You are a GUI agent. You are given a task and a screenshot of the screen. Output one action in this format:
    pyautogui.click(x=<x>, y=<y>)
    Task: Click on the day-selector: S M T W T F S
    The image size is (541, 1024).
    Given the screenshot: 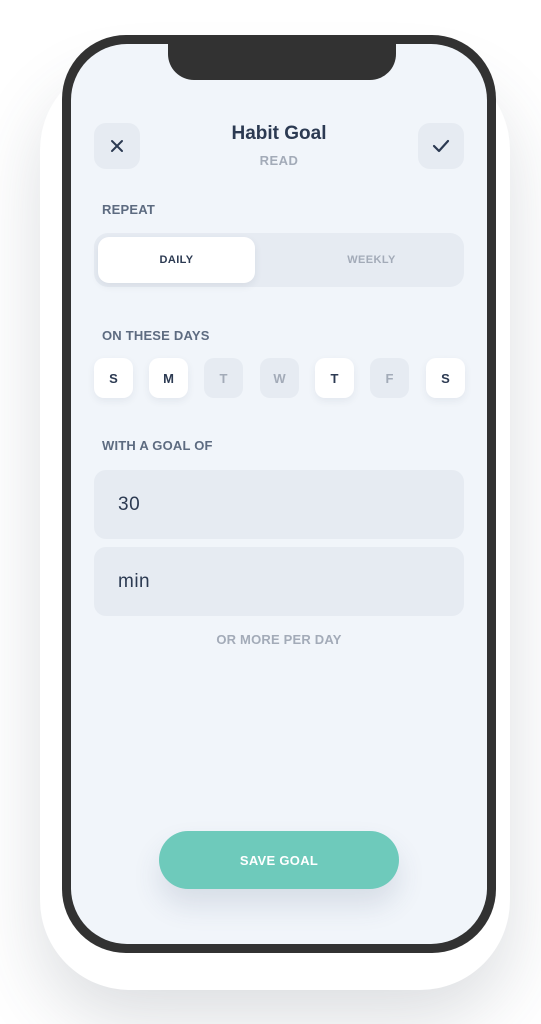 What is the action you would take?
    pyautogui.click(x=279, y=378)
    